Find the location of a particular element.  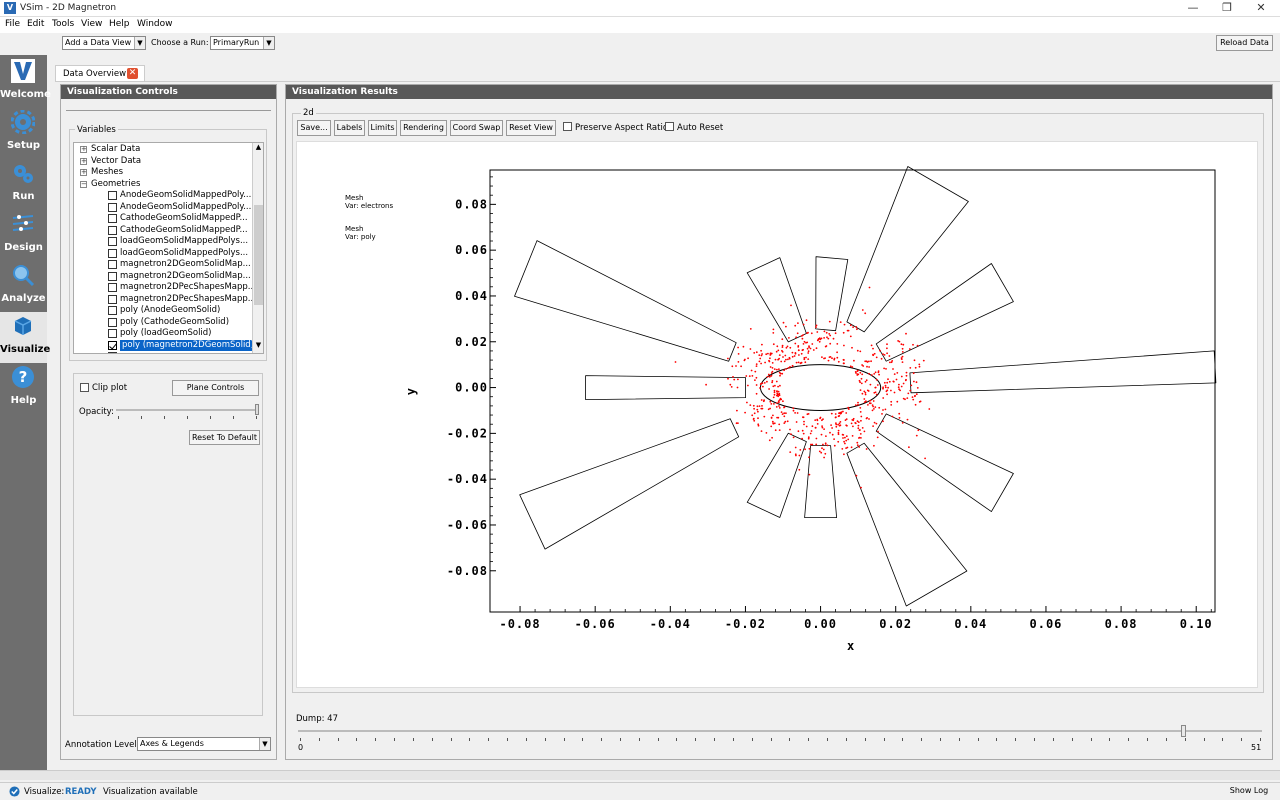

choose-run-value: PrimaryRun is located at coordinates (236, 42).